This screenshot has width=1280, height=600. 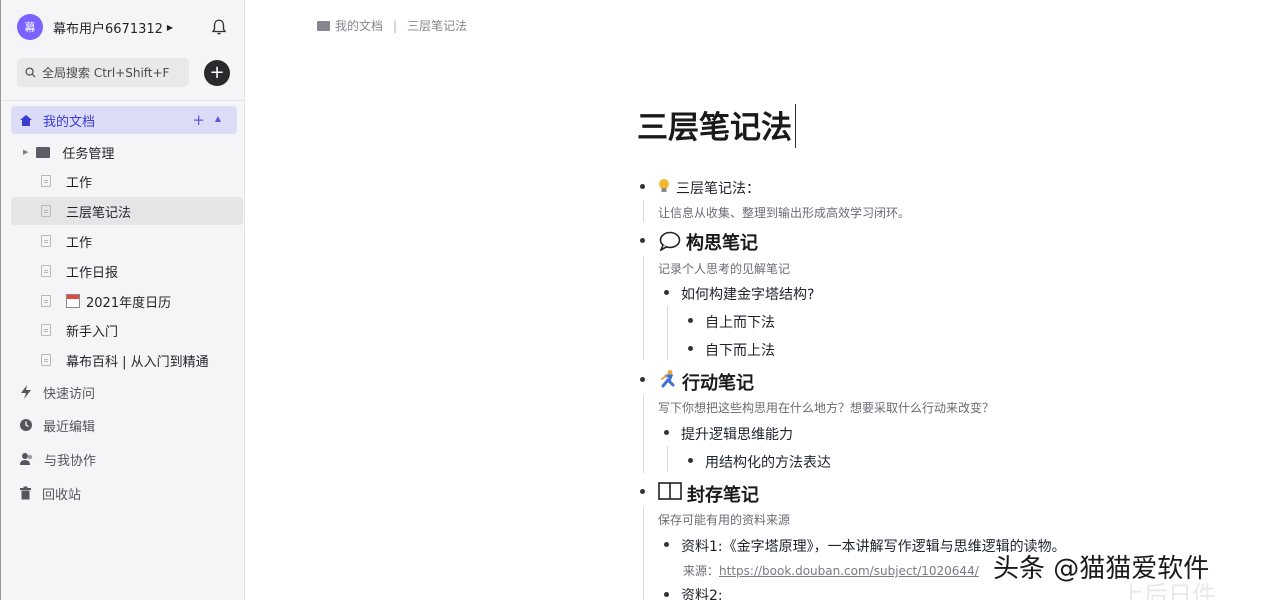 I want to click on section-note: 保存可能有用的资料来源, so click(x=724, y=519).